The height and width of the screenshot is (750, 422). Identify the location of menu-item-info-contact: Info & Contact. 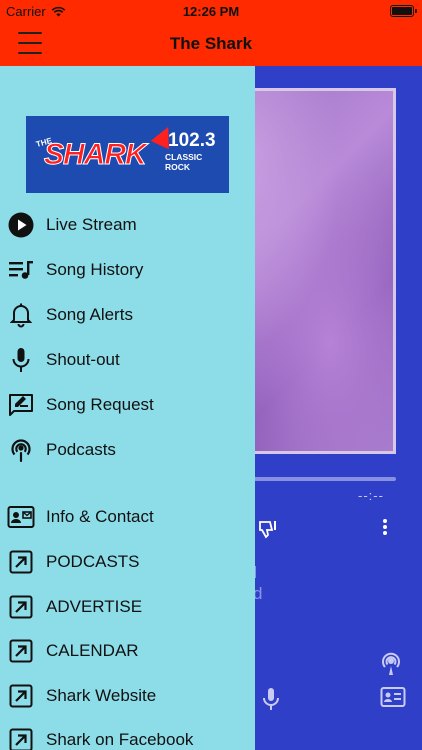
(127, 517).